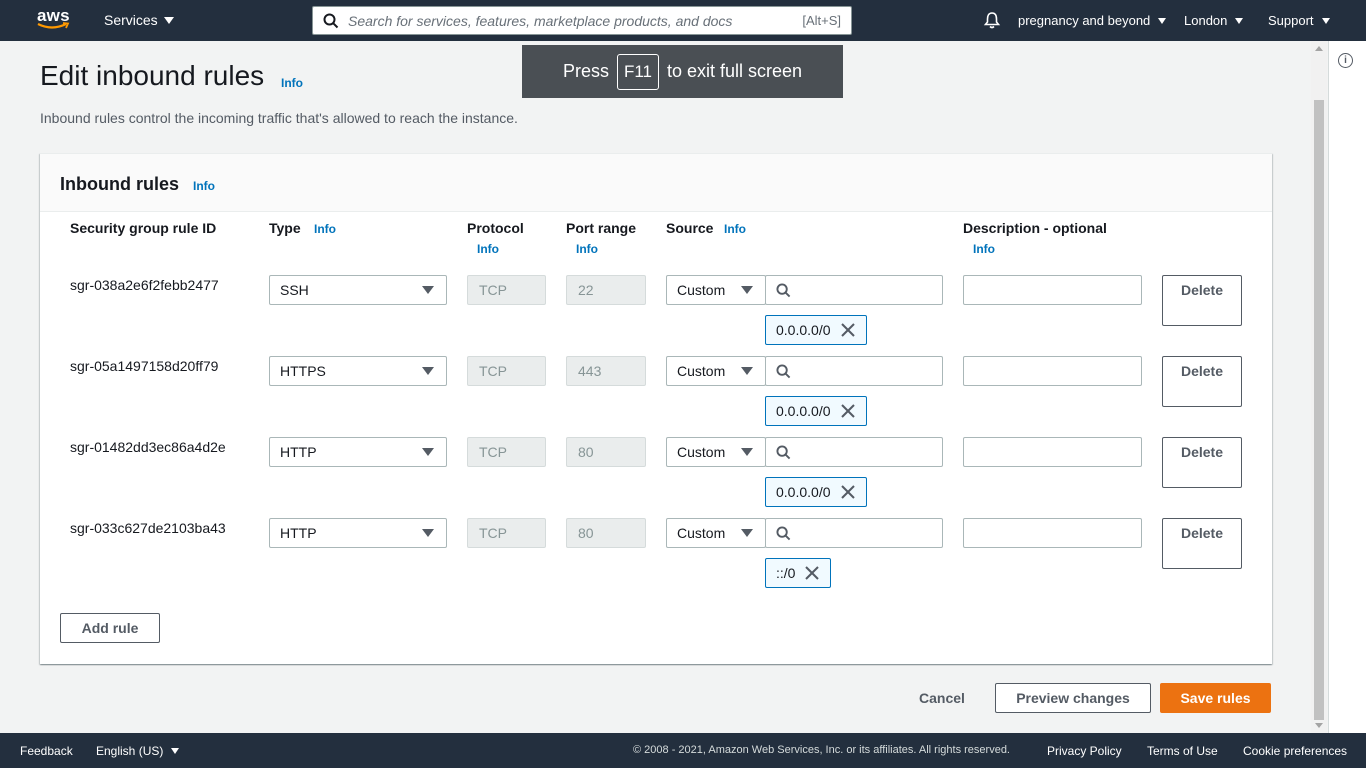 The width and height of the screenshot is (1366, 768). Describe the element at coordinates (1182, 751) in the screenshot. I see `terms-of-use-link: Terms of Use` at that location.